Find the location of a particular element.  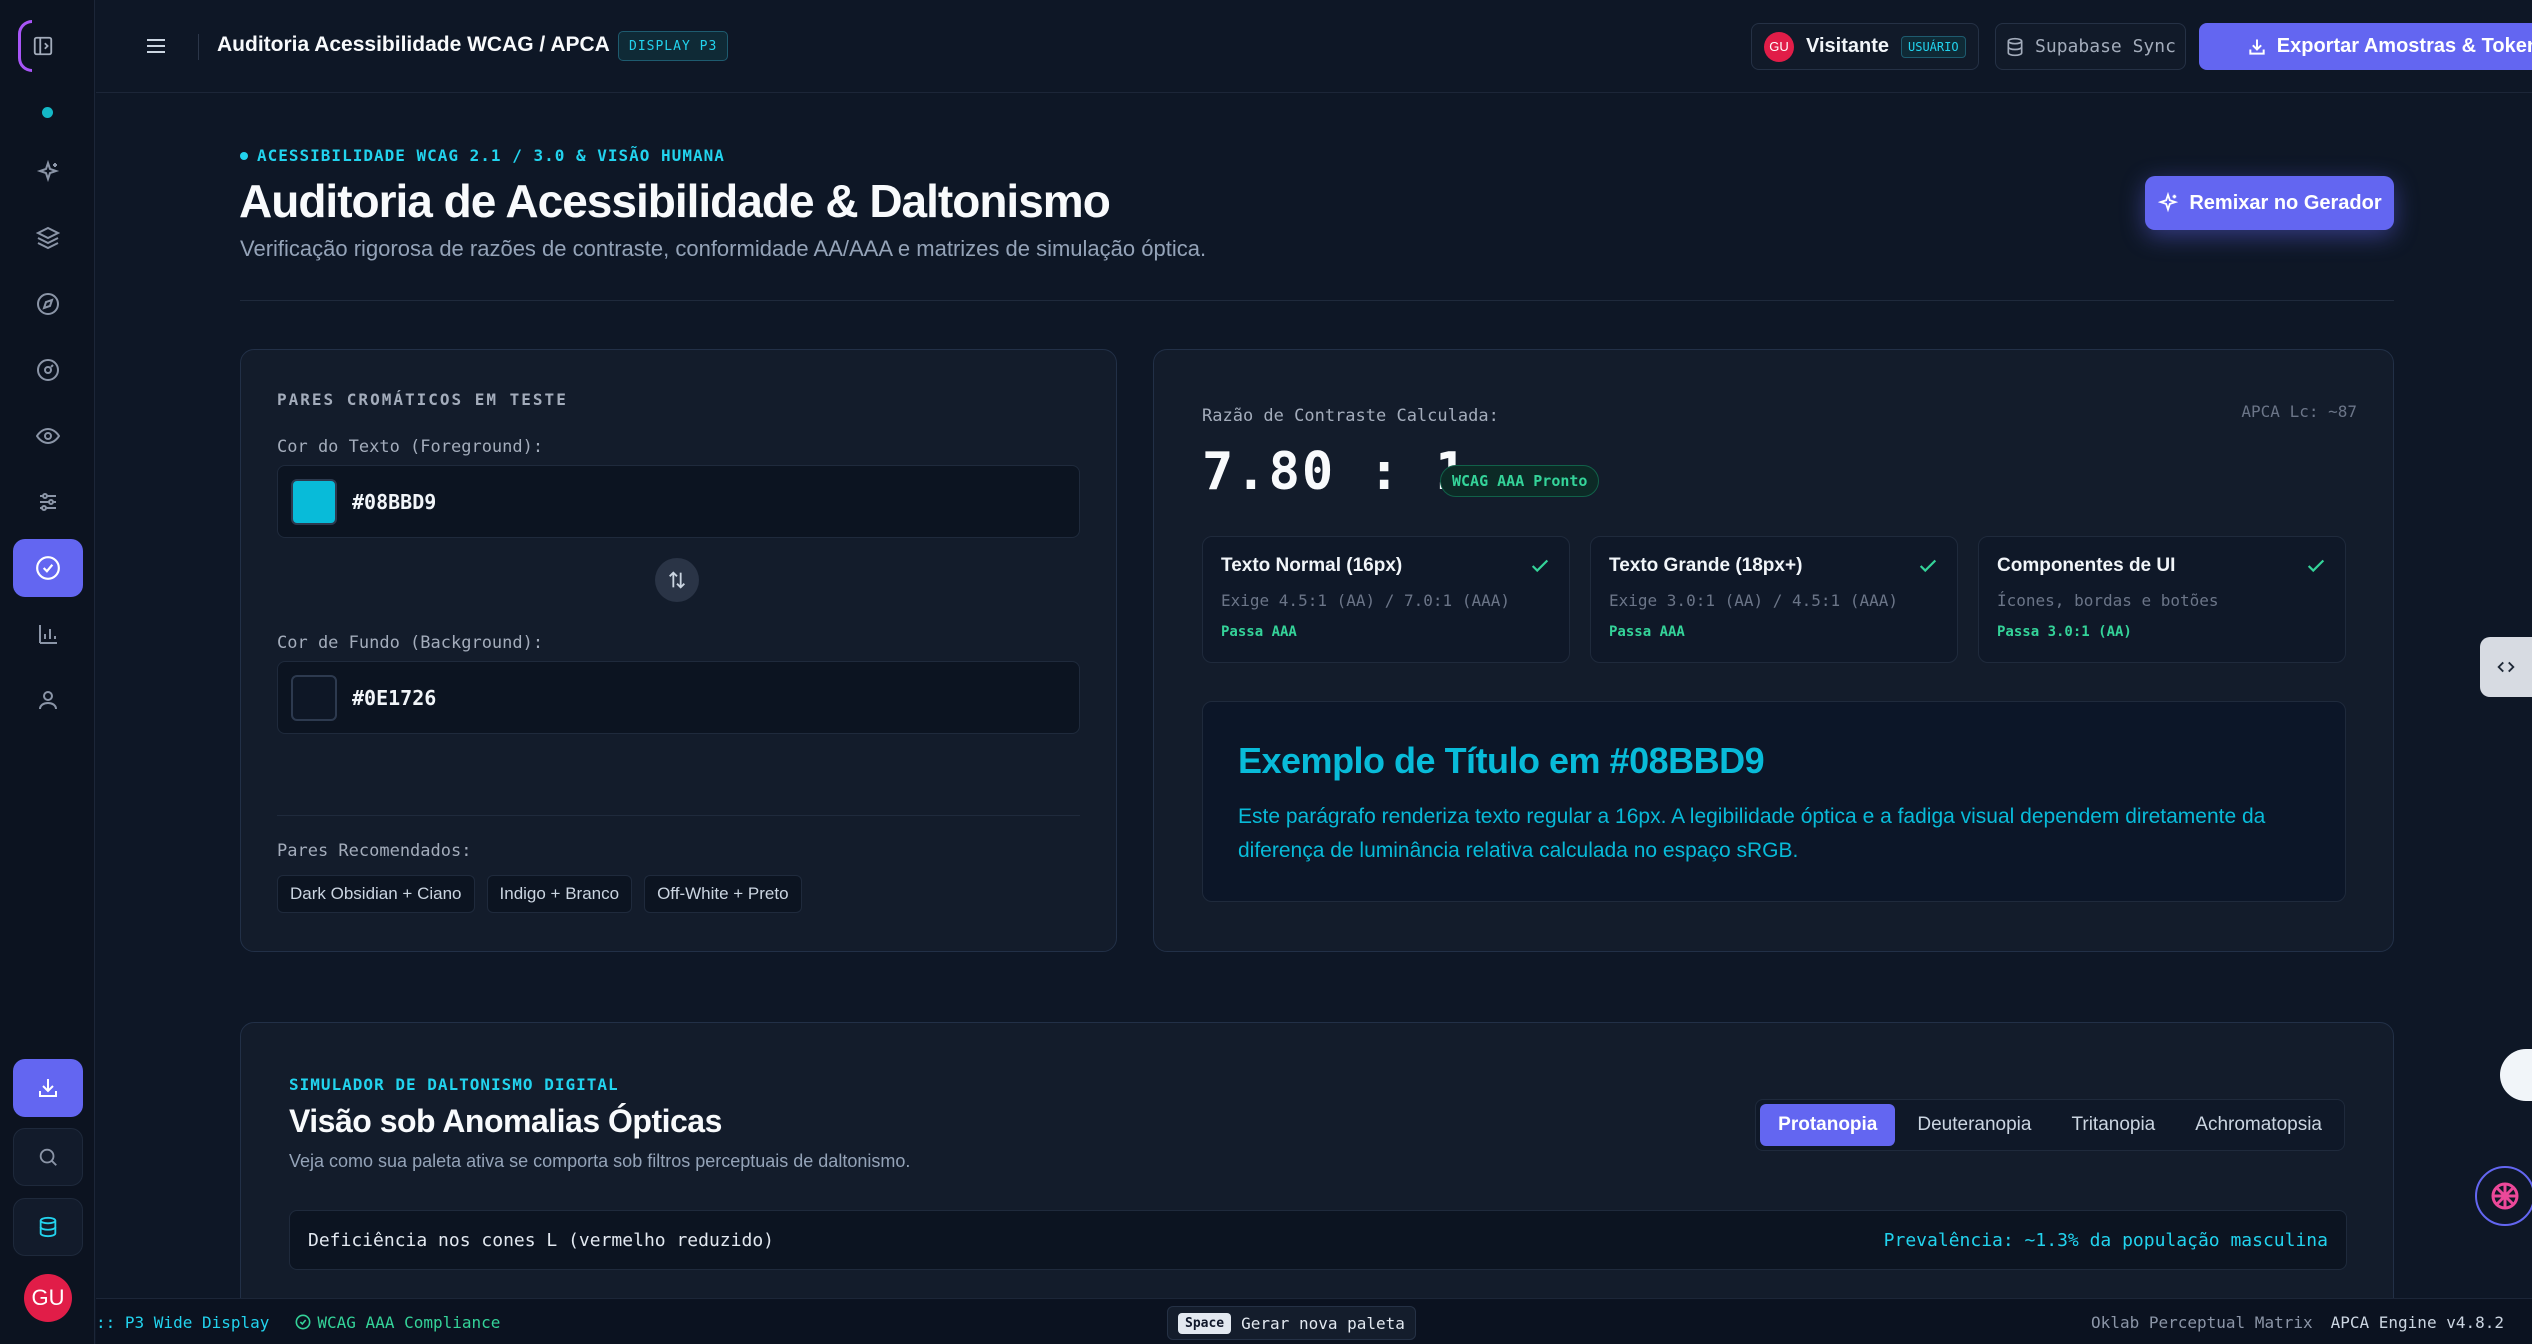

contrast-ratio: 7.80 : 1 is located at coordinates (1335, 472).